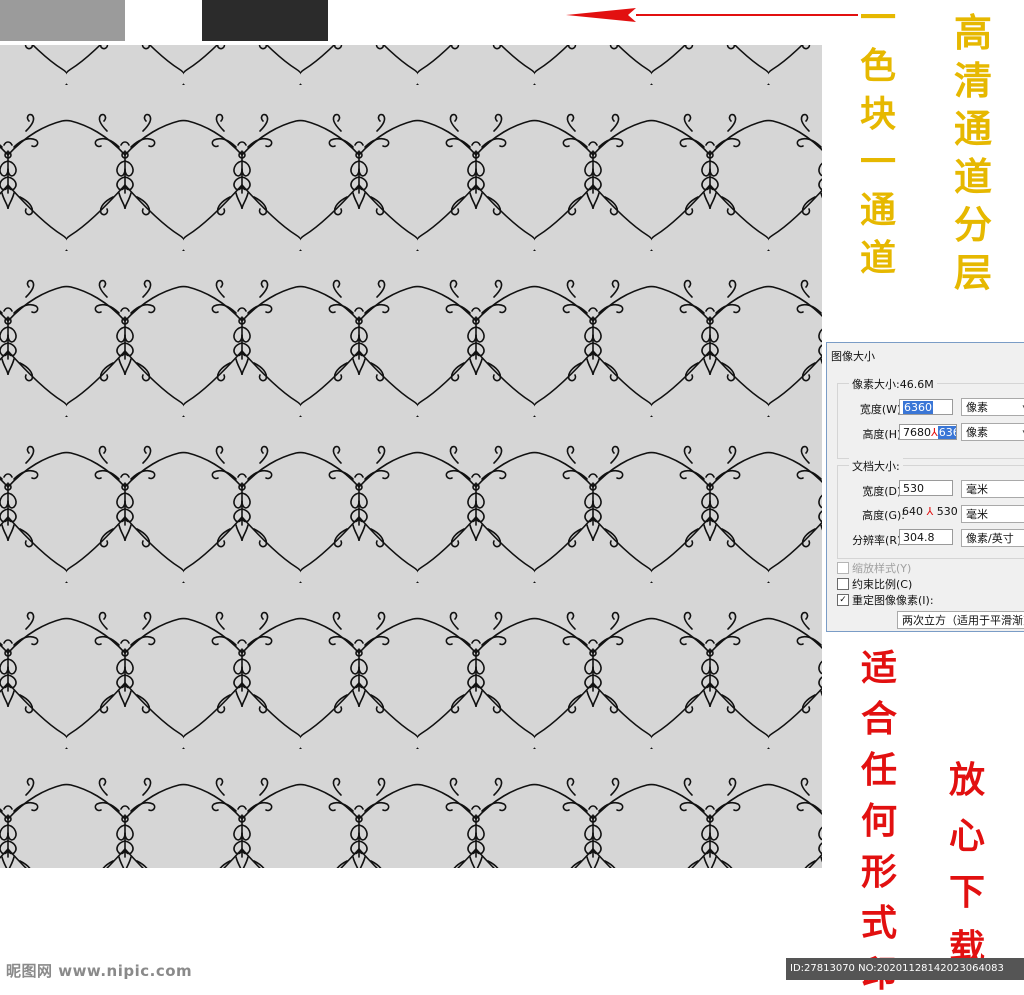  I want to click on annotation-char: 何, so click(878, 821).